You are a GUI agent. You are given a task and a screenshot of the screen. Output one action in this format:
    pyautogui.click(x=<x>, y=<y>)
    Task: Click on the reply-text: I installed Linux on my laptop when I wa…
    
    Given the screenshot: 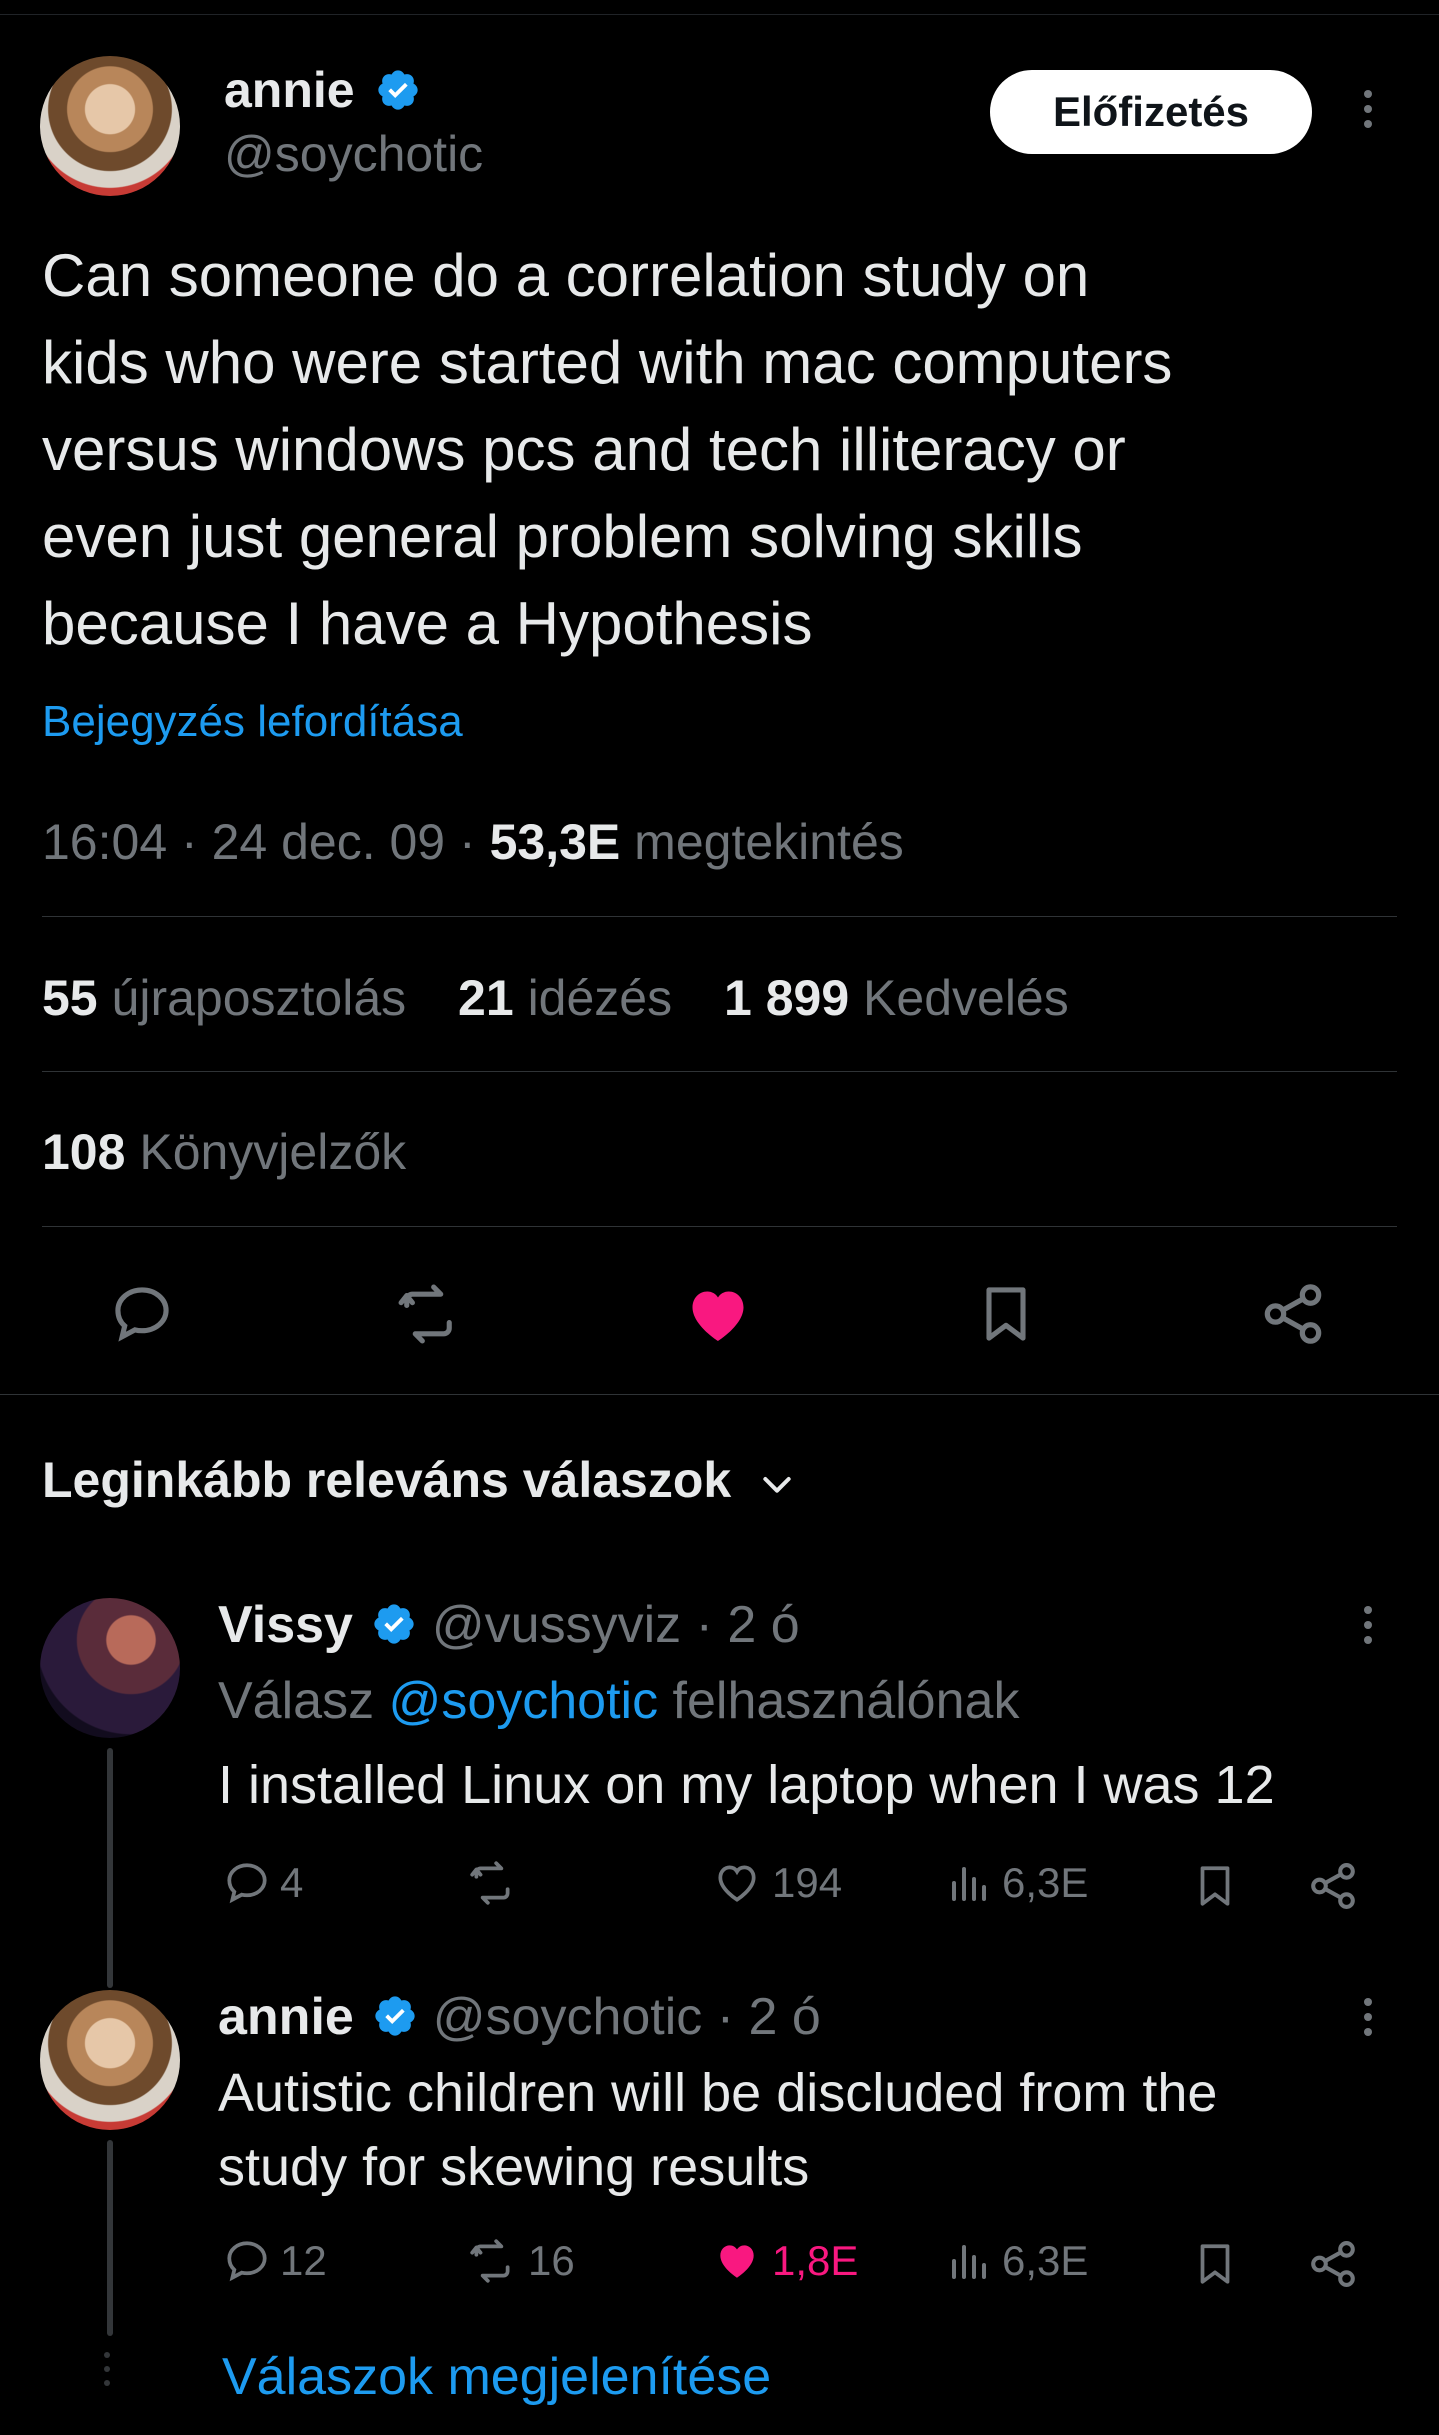 What is the action you would take?
    pyautogui.click(x=746, y=1785)
    